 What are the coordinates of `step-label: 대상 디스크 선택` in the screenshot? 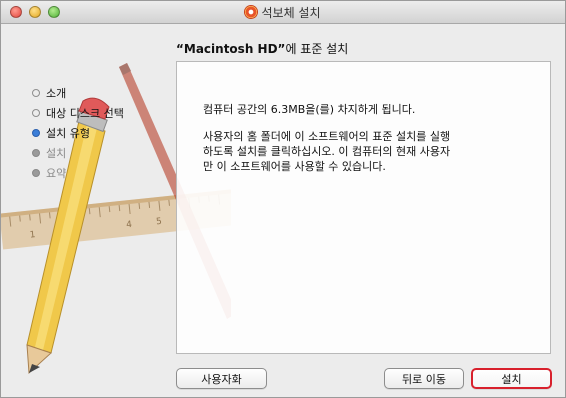 It's located at (85, 113).